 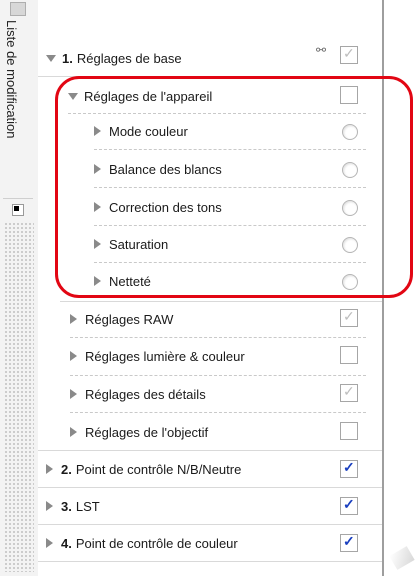 What do you see at coordinates (349, 392) in the screenshot?
I see `checkbox-detail-settings: ✓` at bounding box center [349, 392].